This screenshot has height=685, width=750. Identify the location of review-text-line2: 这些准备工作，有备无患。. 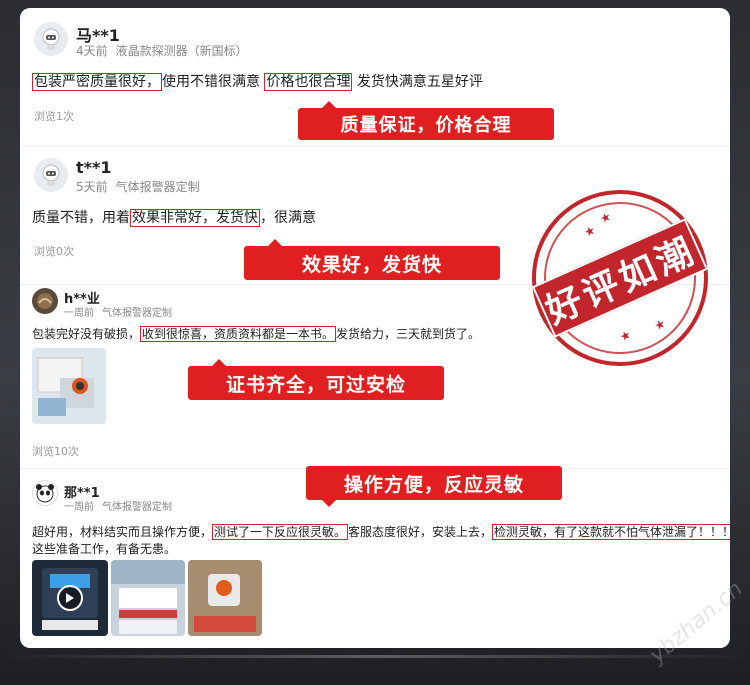
(104, 549).